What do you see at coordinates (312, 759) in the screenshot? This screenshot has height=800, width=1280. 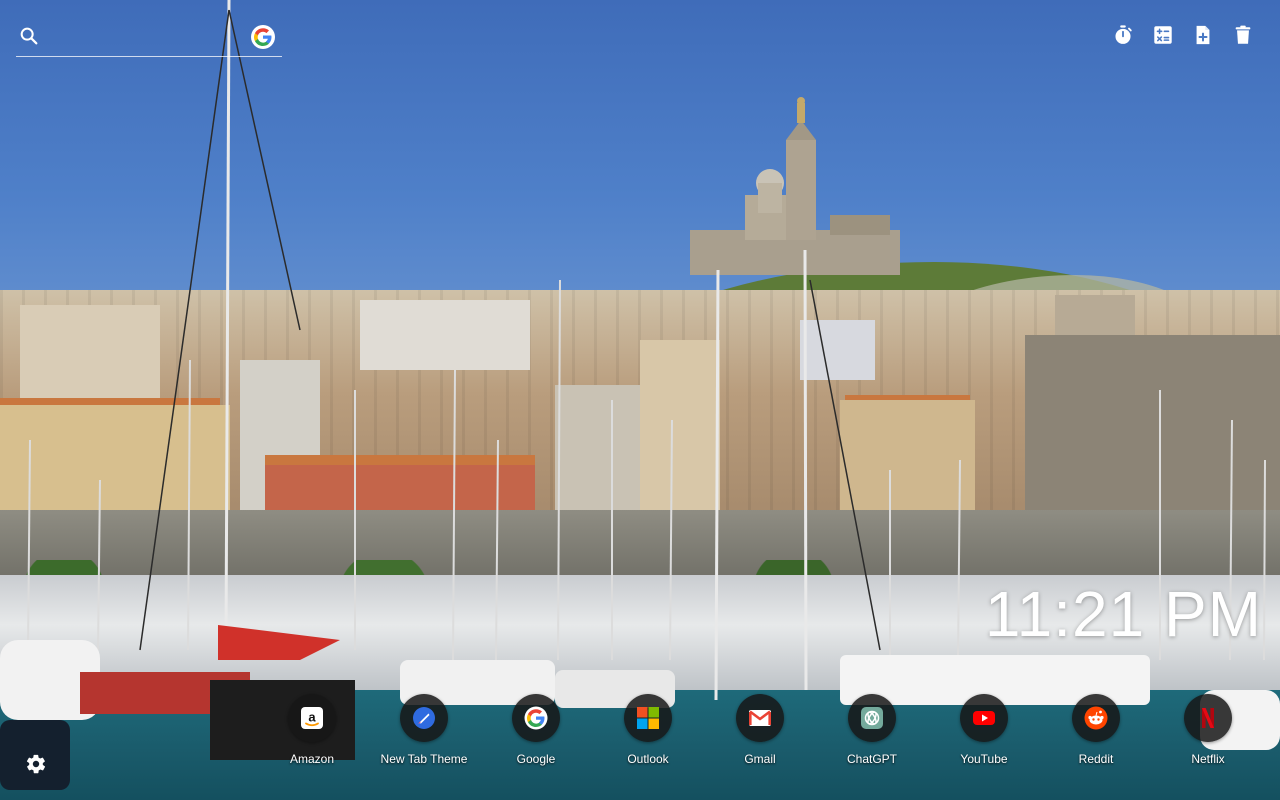 I see `shortcut-label: Amazon` at bounding box center [312, 759].